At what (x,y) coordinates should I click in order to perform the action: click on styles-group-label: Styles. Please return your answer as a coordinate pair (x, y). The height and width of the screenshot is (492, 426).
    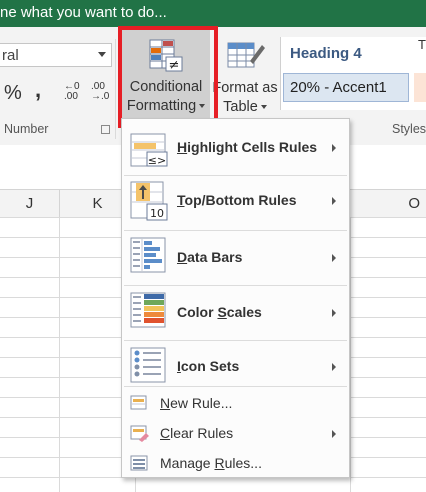
    Looking at the image, I should click on (409, 129).